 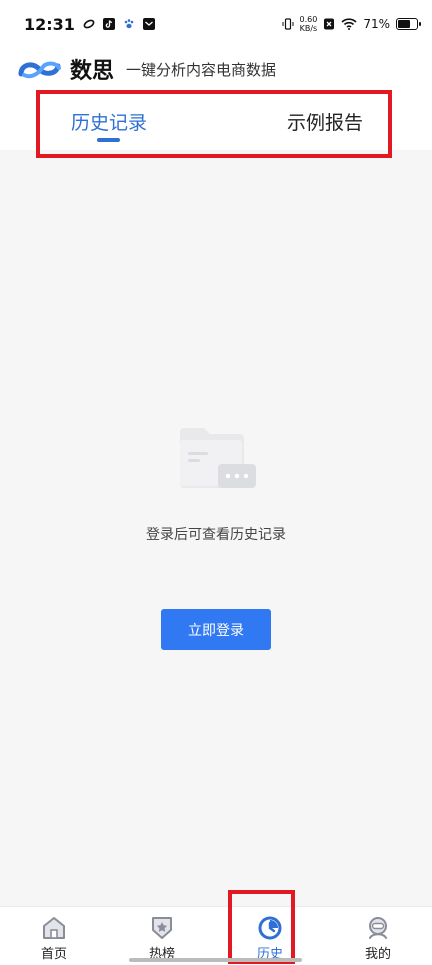 I want to click on tiktok-notification-icon, so click(x=108, y=24).